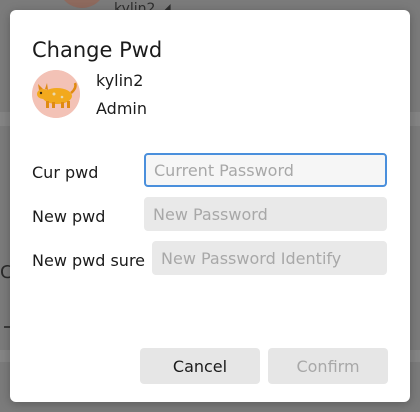 Image resolution: width=420 pixels, height=412 pixels. What do you see at coordinates (269, 258) in the screenshot?
I see `confirm-password-input` at bounding box center [269, 258].